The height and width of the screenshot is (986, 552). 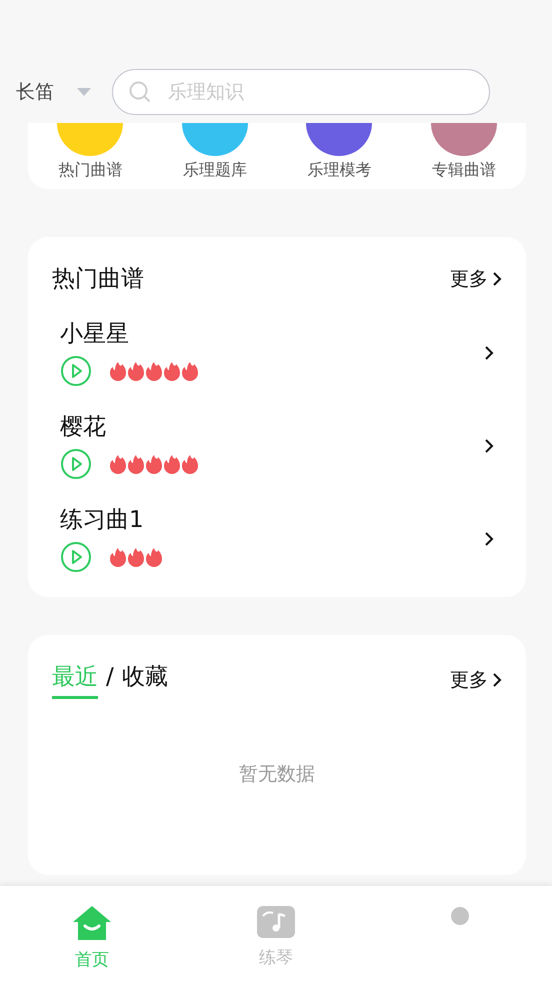 I want to click on empty-message: 暂无数据, so click(x=277, y=774).